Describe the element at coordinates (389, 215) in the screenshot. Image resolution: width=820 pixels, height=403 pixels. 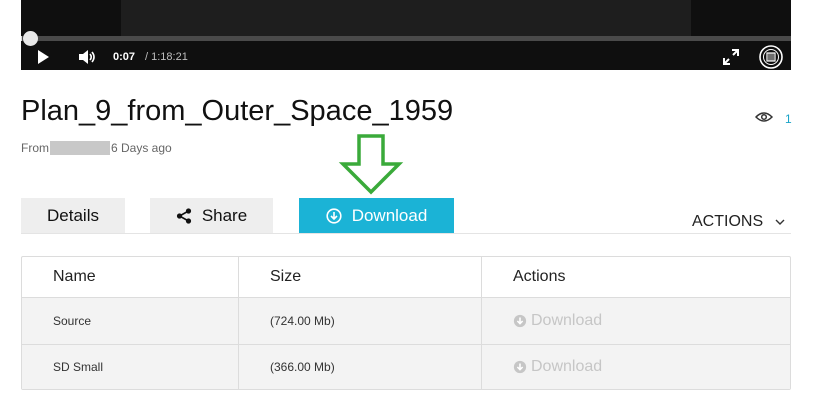
I see `tab-download-label: Download` at that location.